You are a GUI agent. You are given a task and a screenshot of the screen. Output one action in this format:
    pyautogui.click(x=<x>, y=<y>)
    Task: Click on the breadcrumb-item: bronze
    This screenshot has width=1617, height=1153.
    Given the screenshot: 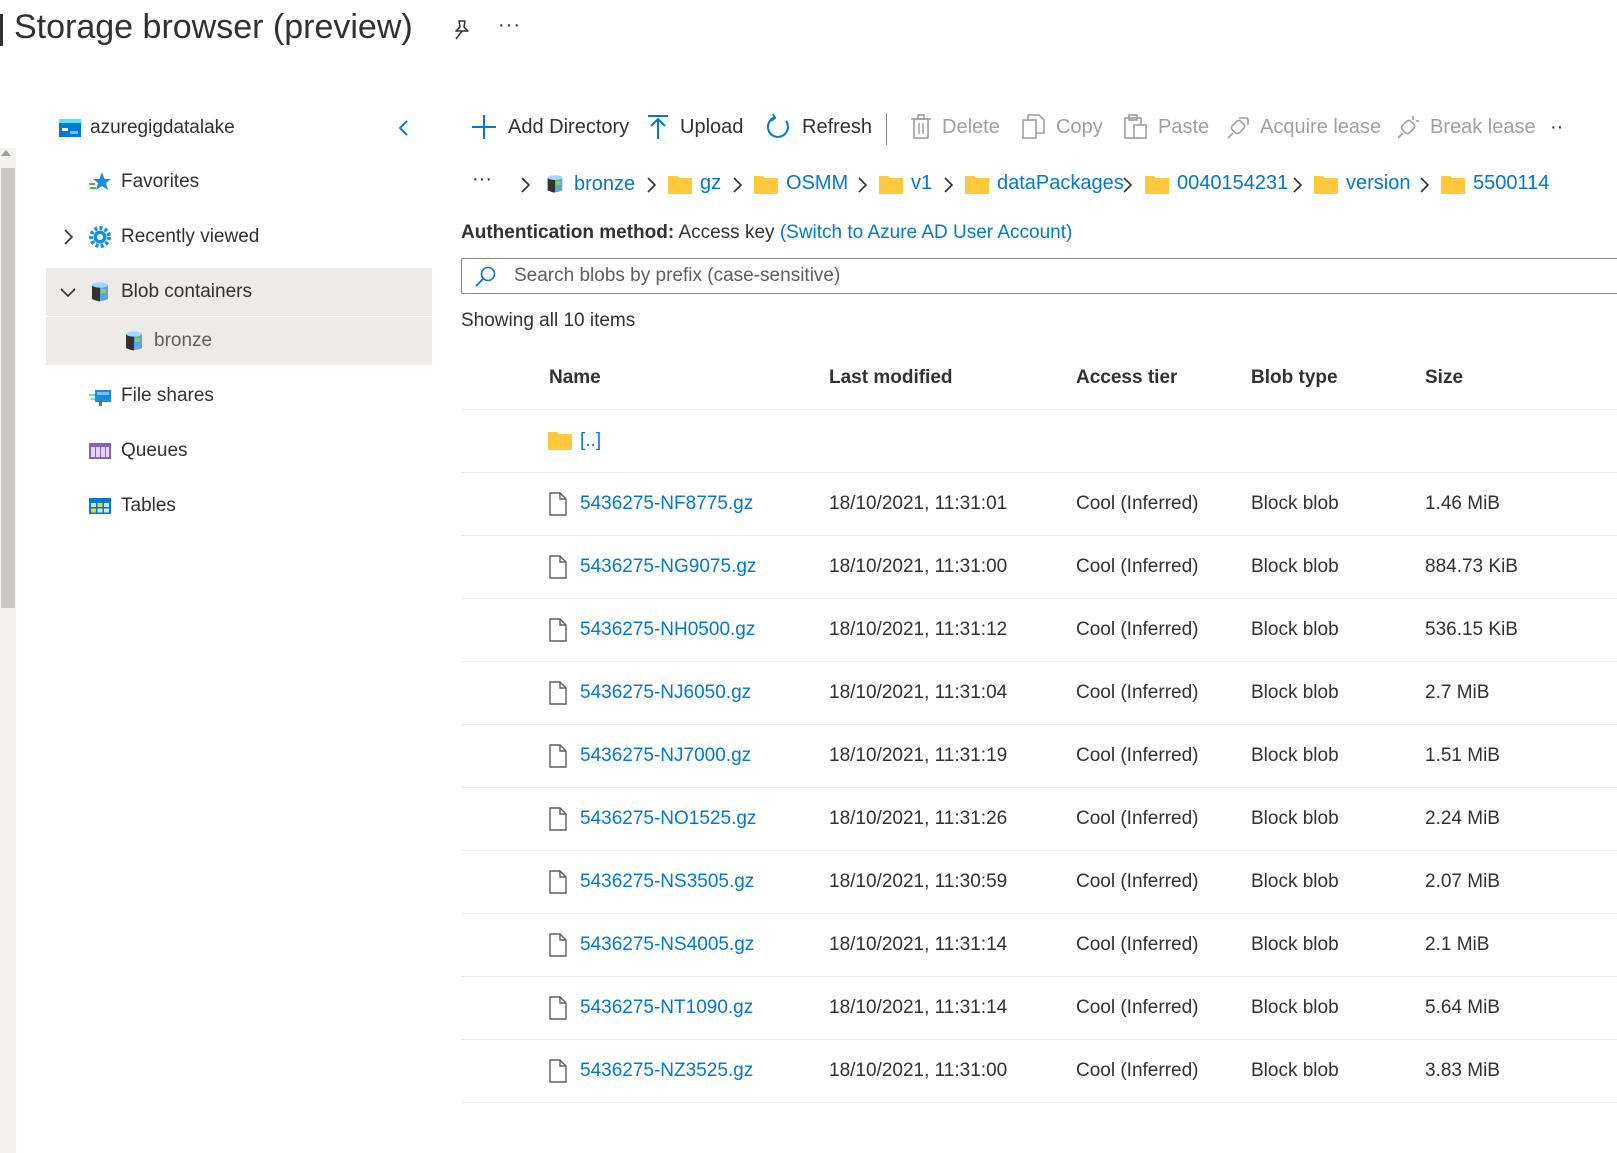 What is the action you would take?
    pyautogui.click(x=589, y=184)
    